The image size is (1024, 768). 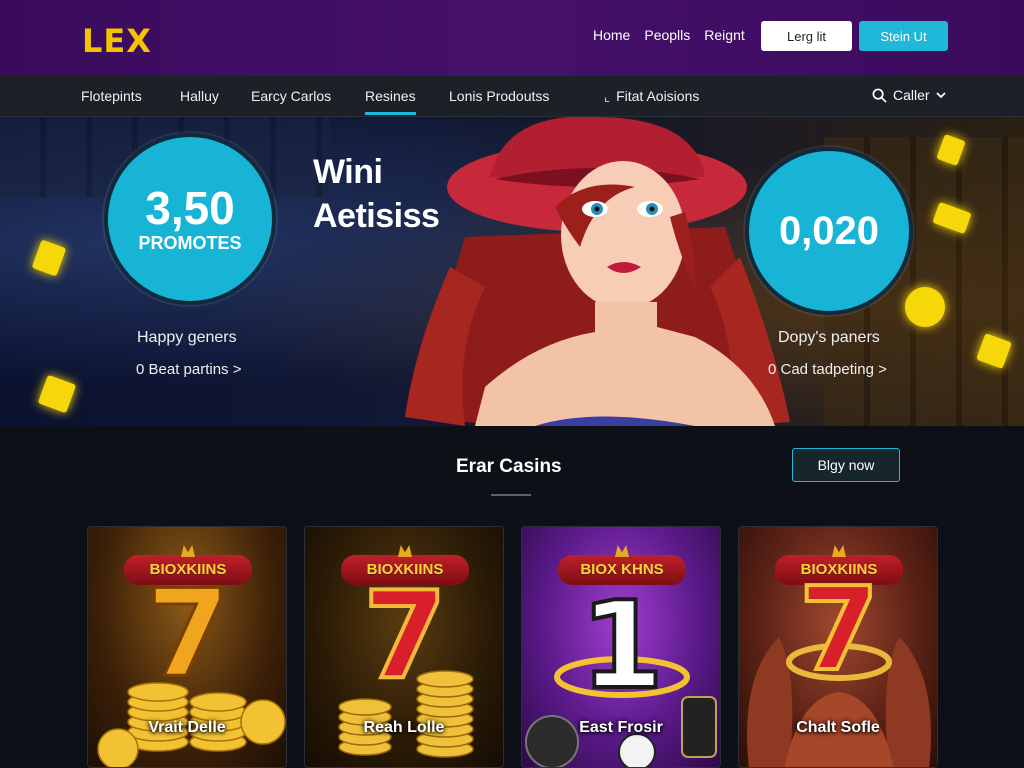 What do you see at coordinates (838, 727) in the screenshot?
I see `card-title: Chalt Sofle` at bounding box center [838, 727].